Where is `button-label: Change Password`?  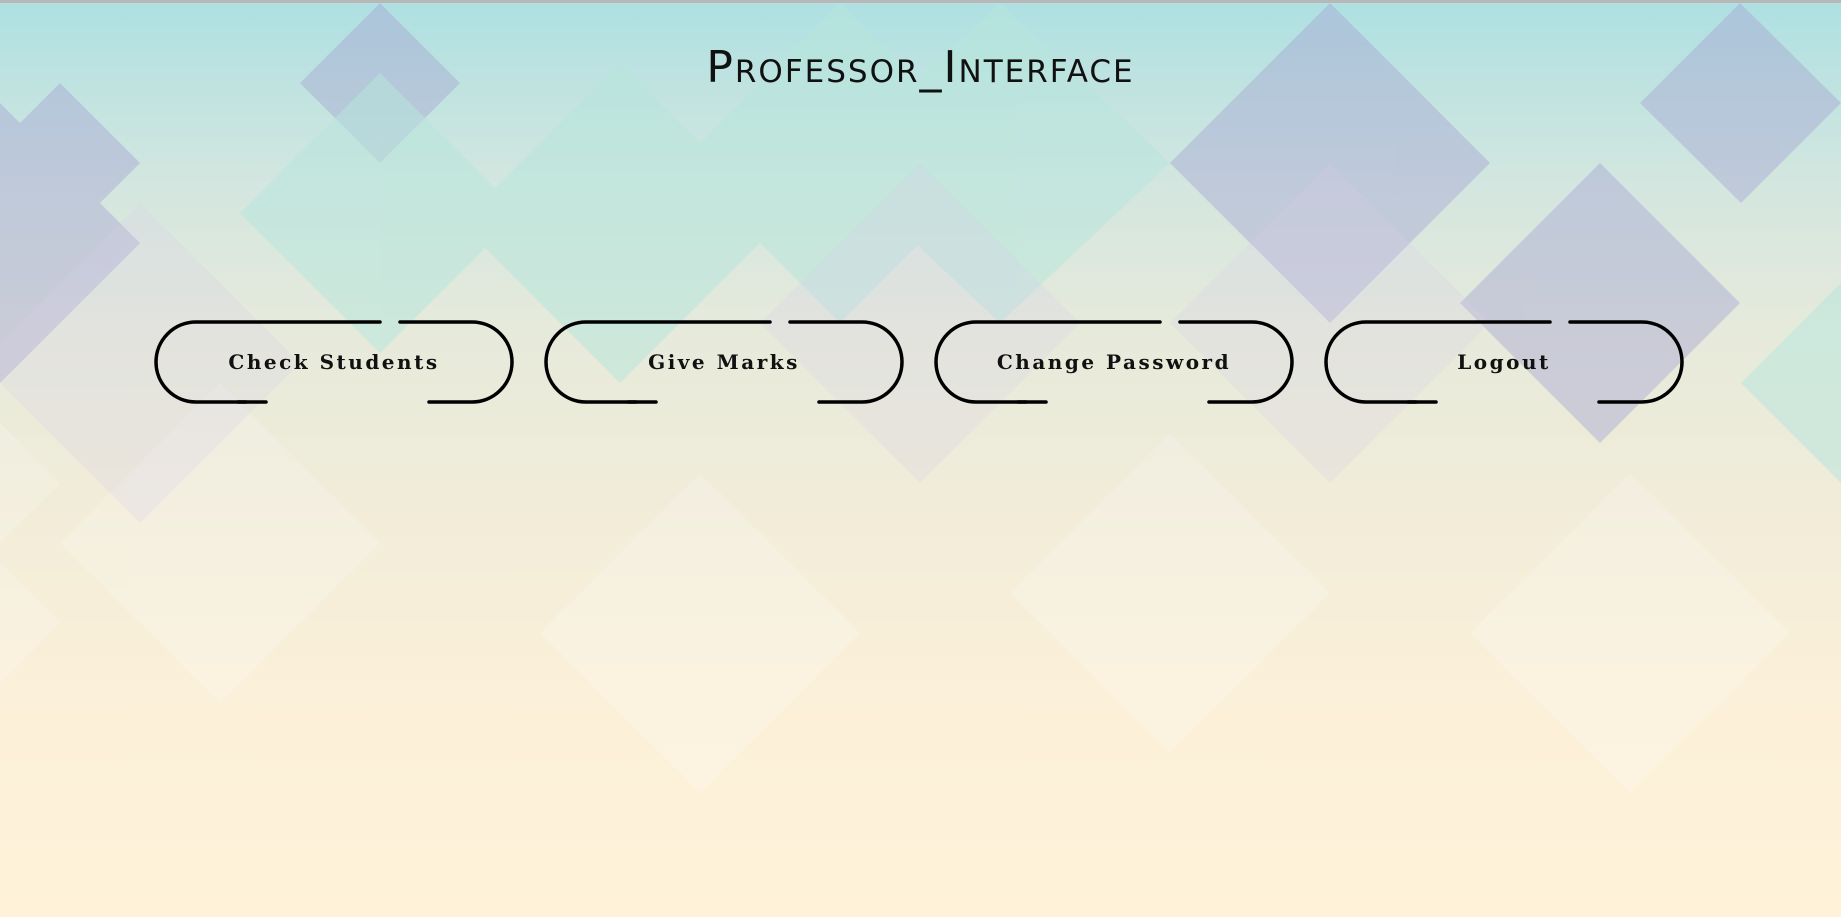
button-label: Change Password is located at coordinates (1114, 362).